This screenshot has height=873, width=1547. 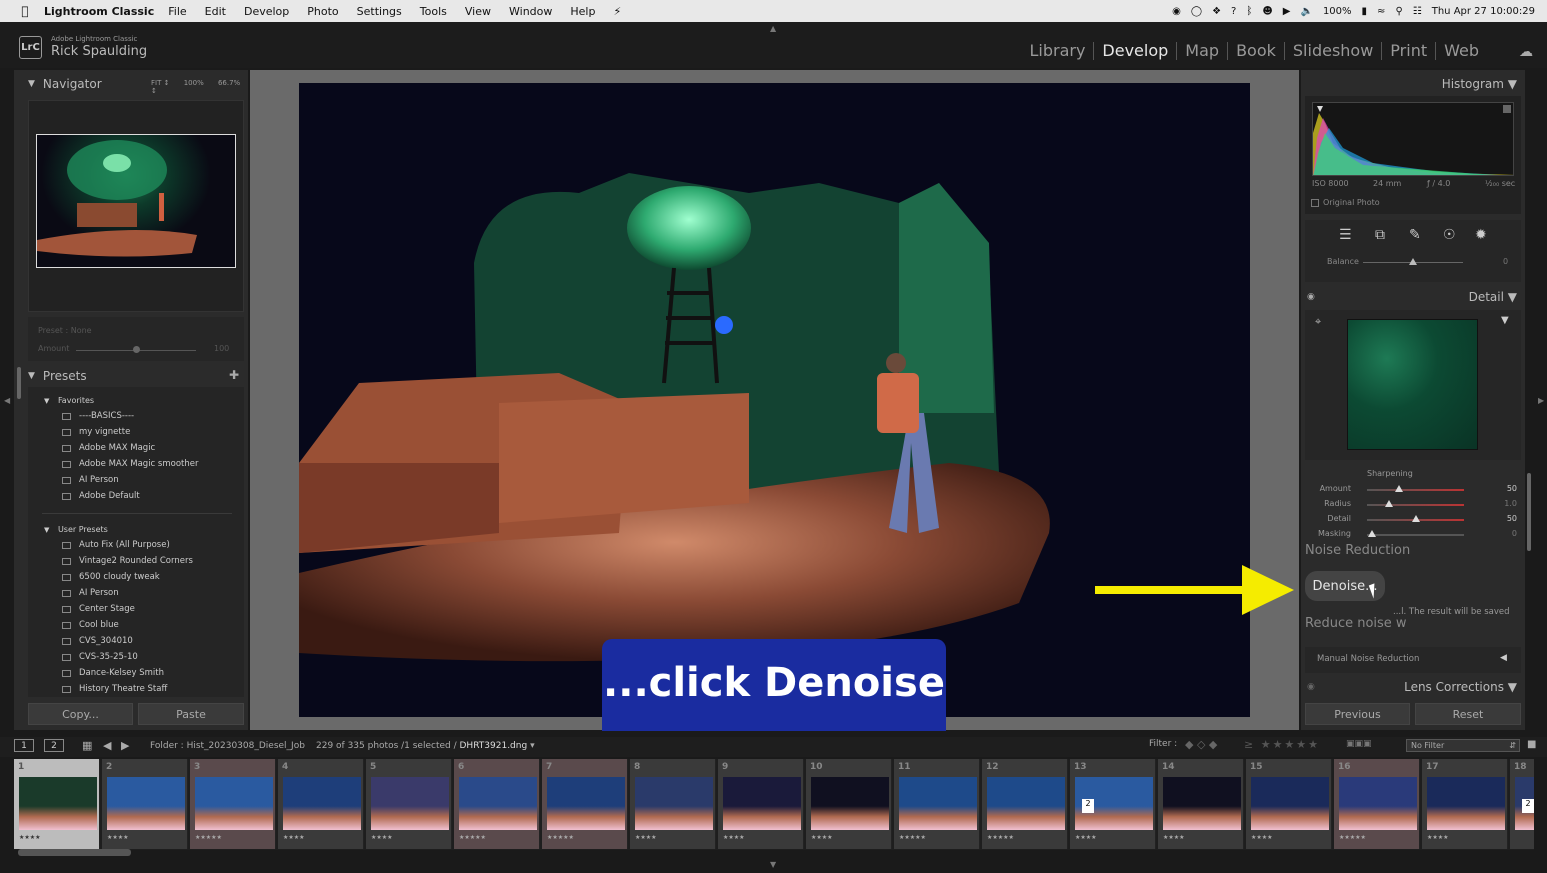 What do you see at coordinates (1371, 533) in the screenshot?
I see `sharpen-masking-knob` at bounding box center [1371, 533].